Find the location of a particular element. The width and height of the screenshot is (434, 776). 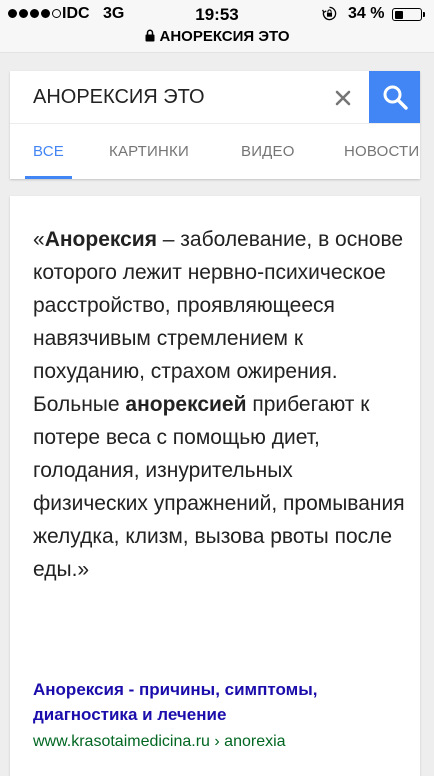

search-button is located at coordinates (394, 97).